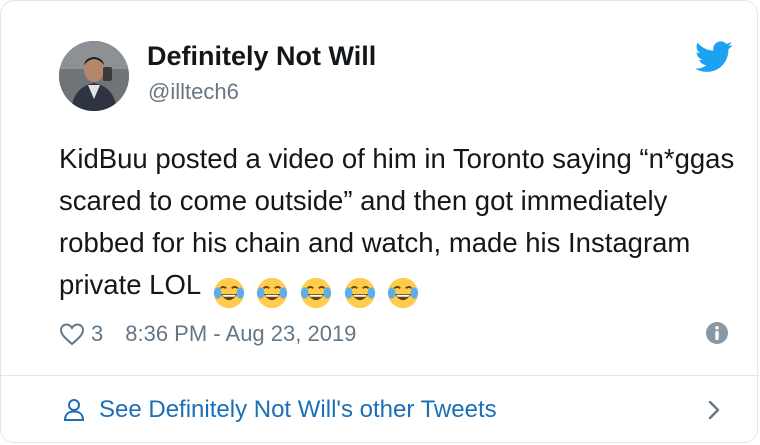  What do you see at coordinates (714, 57) in the screenshot?
I see `twitter-bird-icon` at bounding box center [714, 57].